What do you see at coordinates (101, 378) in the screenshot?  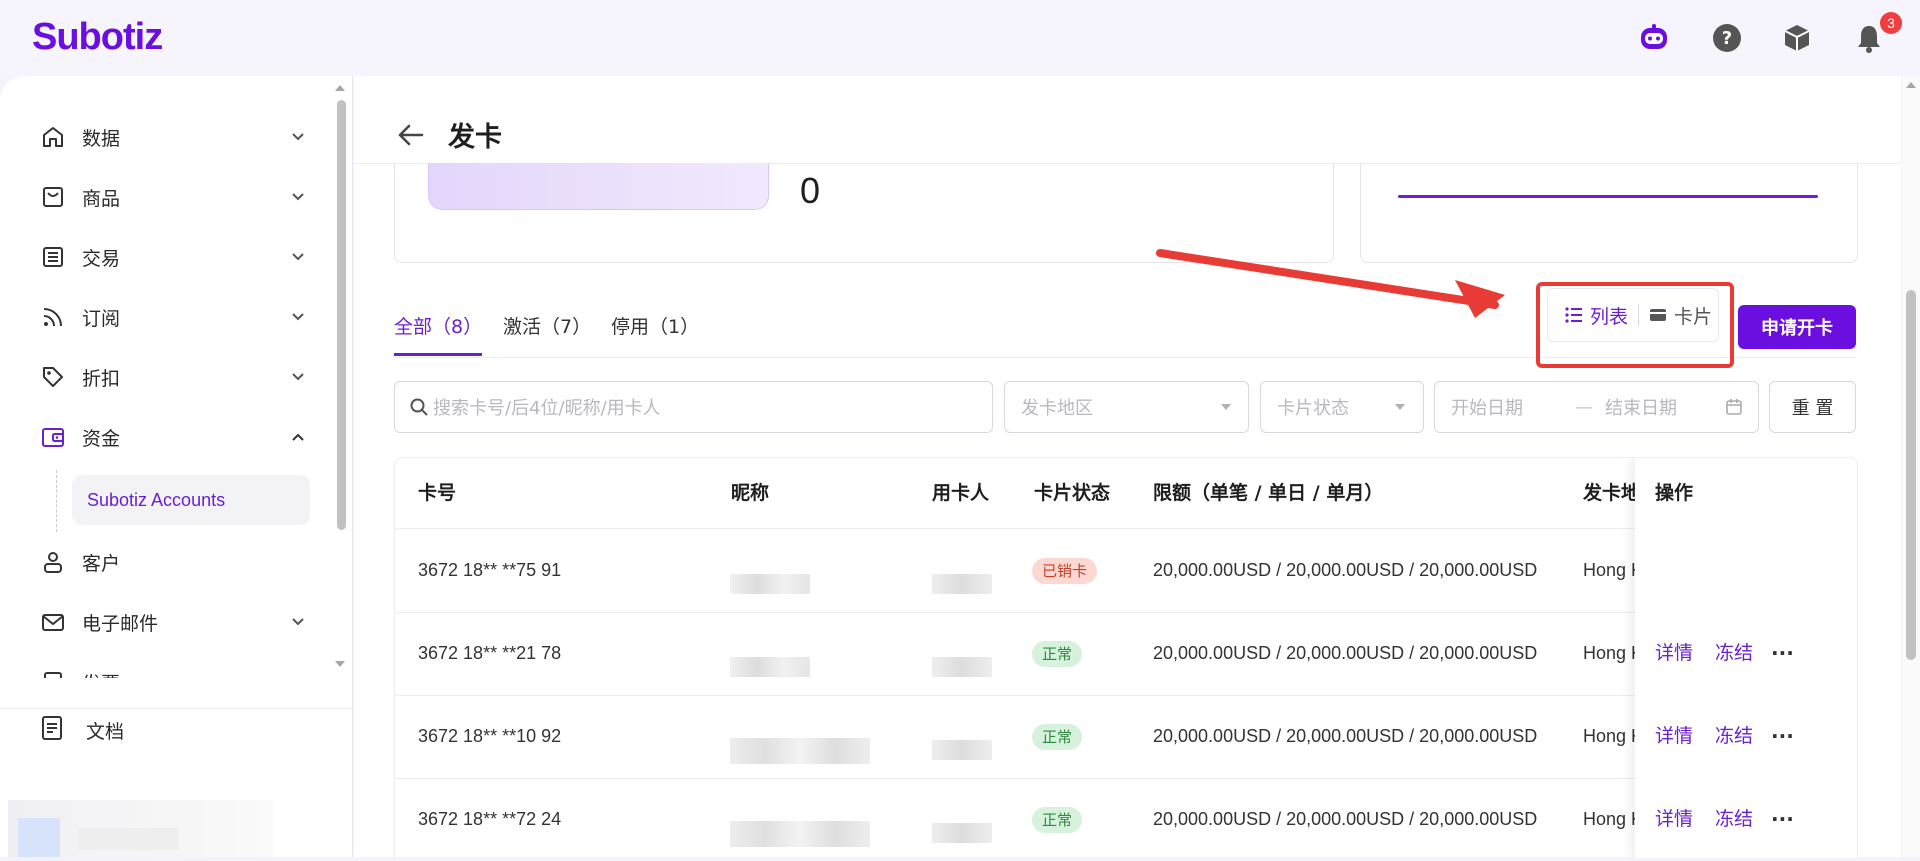 I see `sidebar-item-label: 折扣` at bounding box center [101, 378].